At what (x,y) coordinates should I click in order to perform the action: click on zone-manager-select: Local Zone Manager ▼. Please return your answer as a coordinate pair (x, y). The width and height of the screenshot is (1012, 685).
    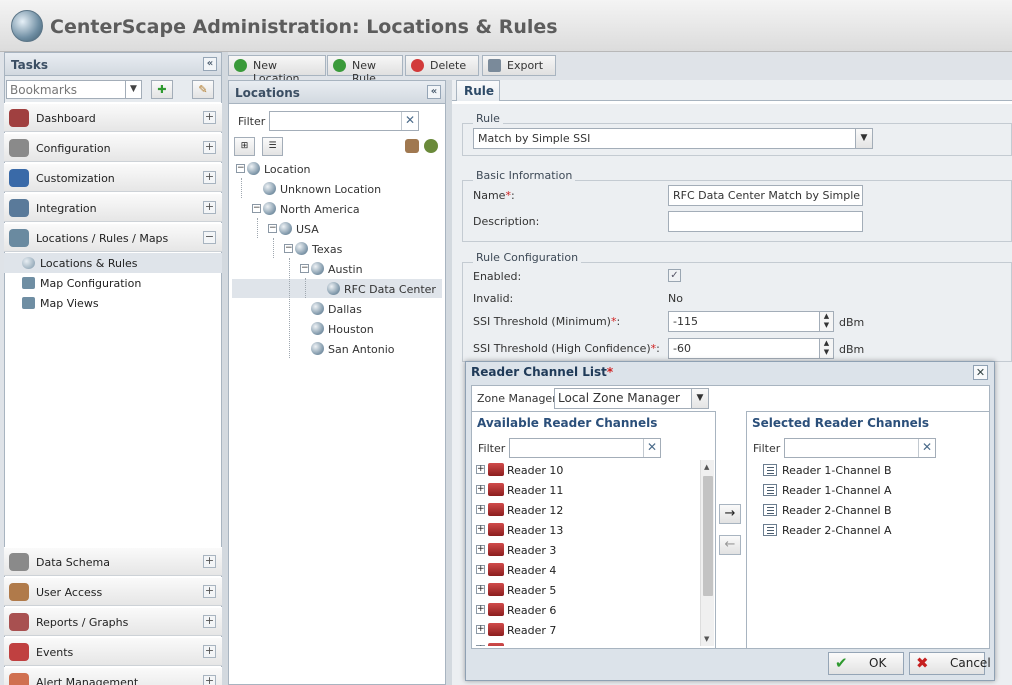
    Looking at the image, I should click on (631, 398).